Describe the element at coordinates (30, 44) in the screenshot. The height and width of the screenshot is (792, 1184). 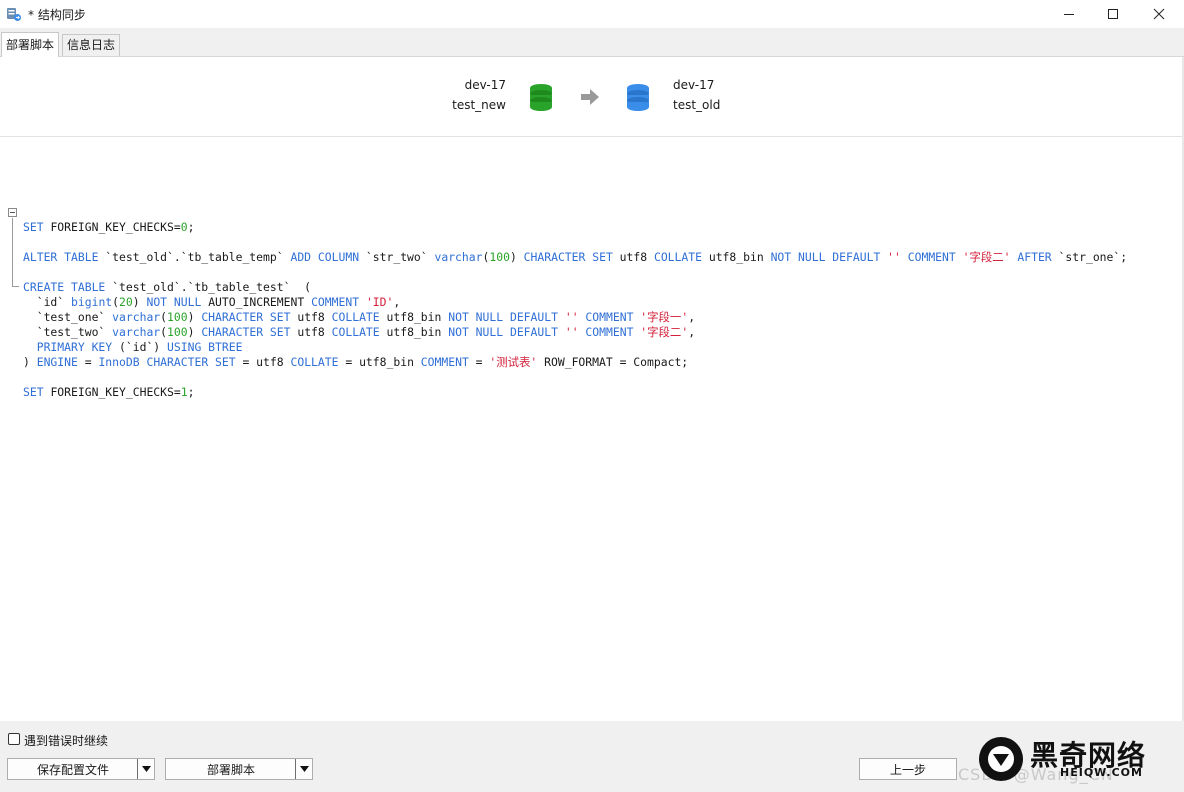
I see `tab-deploy-script: 部署脚本` at that location.